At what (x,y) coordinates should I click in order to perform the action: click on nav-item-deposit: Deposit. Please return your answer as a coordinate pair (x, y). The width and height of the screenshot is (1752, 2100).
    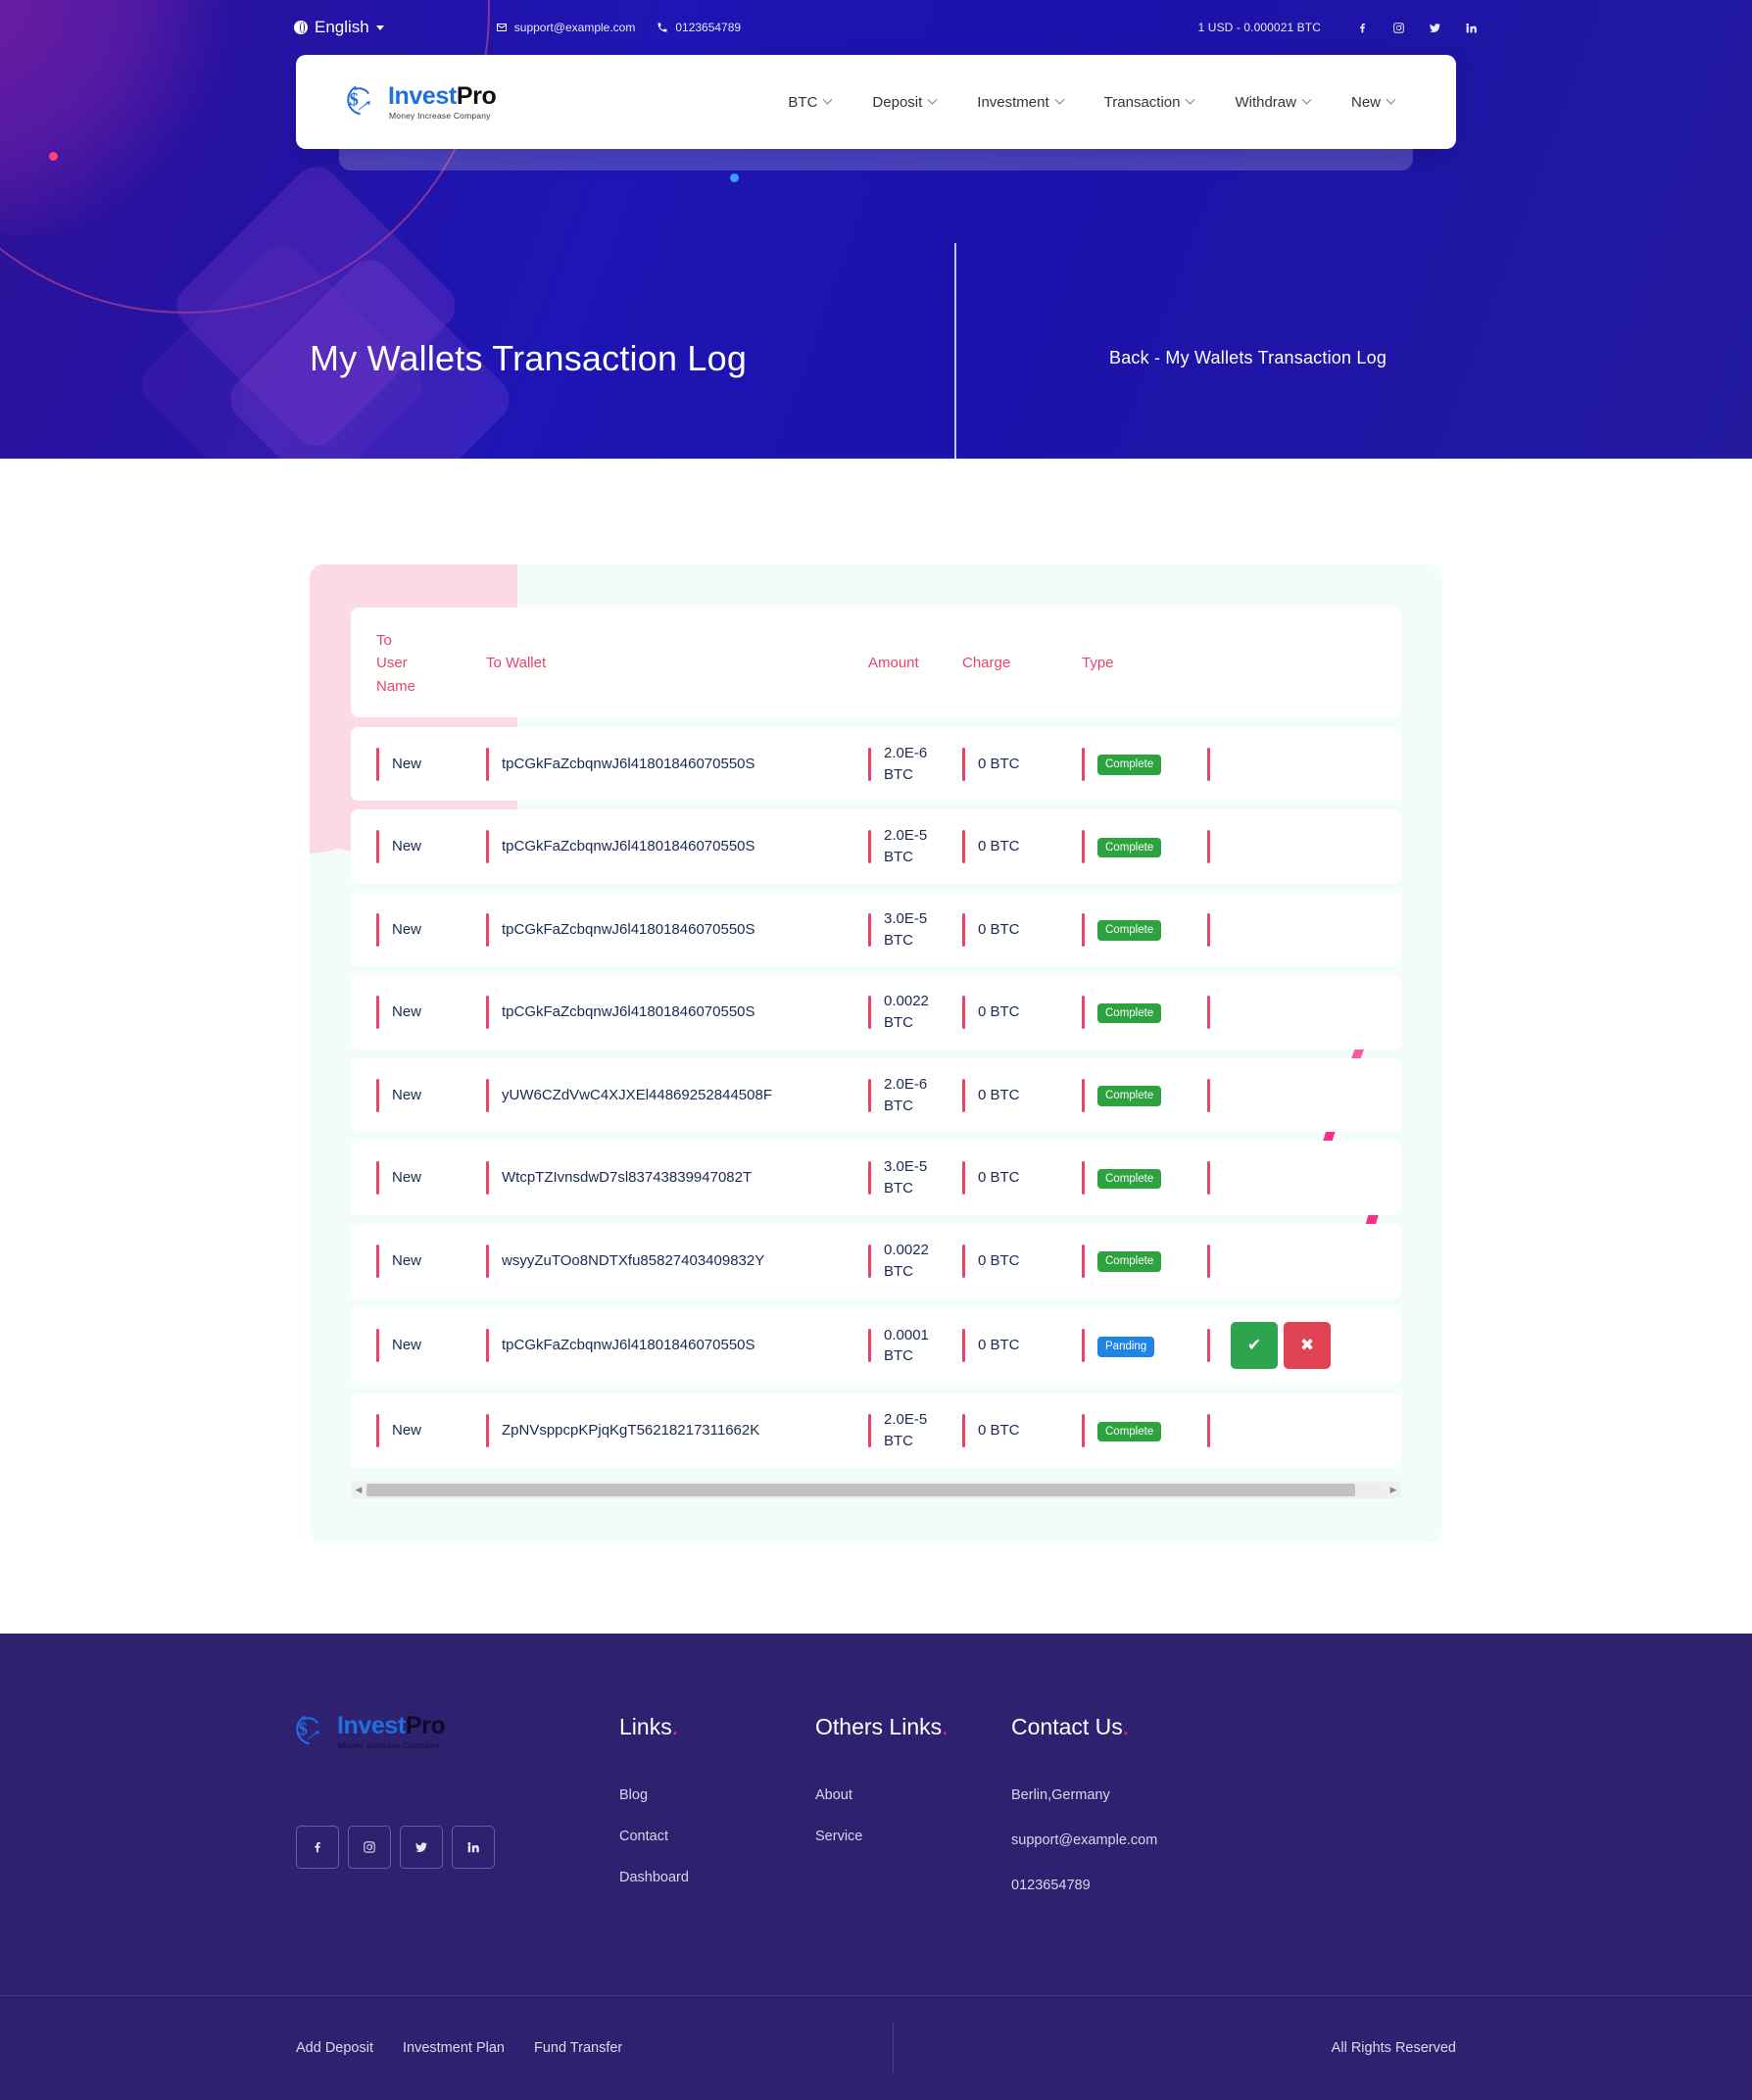
    Looking at the image, I should click on (904, 103).